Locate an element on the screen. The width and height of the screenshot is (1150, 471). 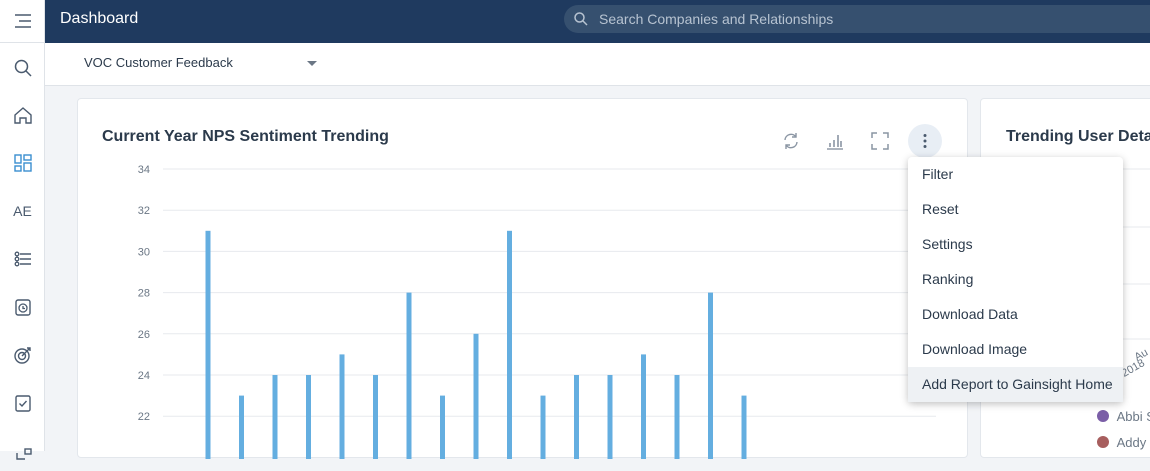
dashboard-dropdown-value: VOC Customer Feedback is located at coordinates (158, 62).